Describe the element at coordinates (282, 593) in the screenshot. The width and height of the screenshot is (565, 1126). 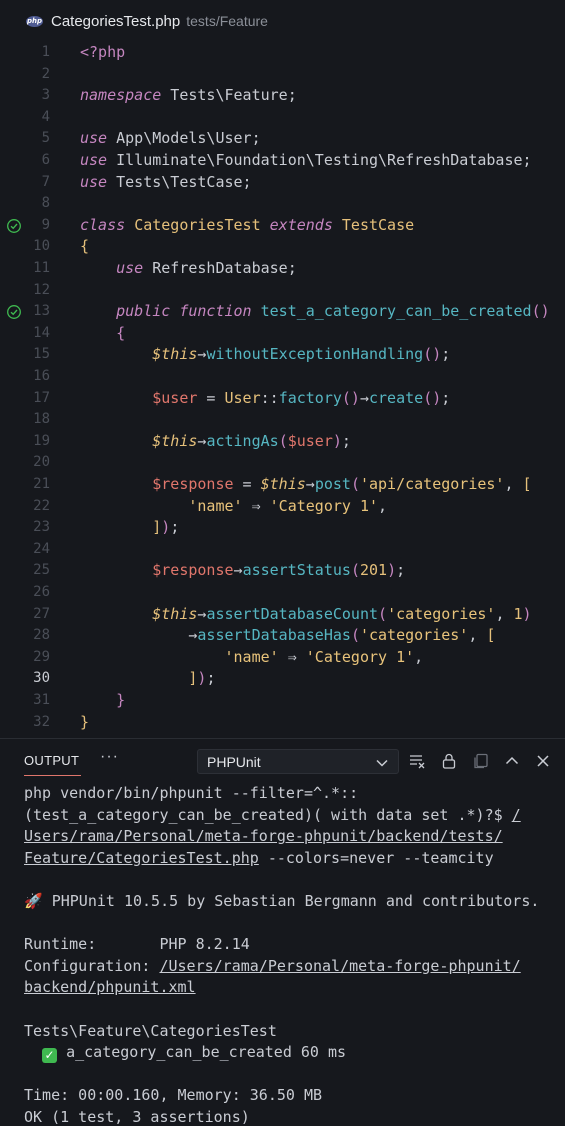
I see `code-line: 26` at that location.